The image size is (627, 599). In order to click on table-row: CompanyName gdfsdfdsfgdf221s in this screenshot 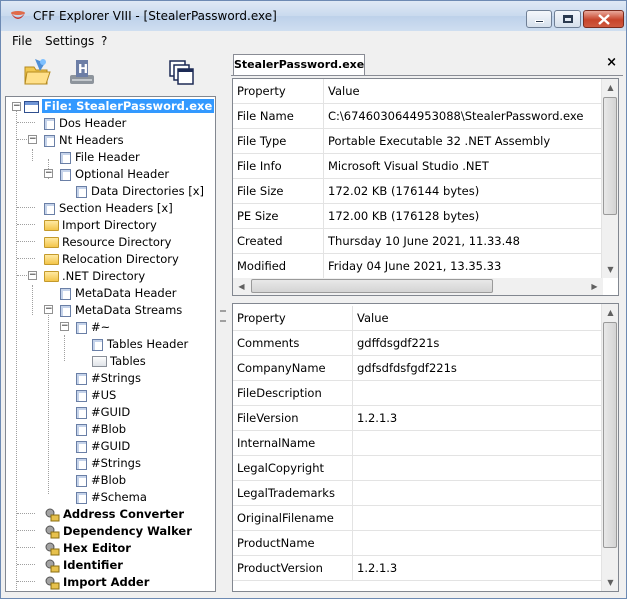, I will do `click(425, 368)`.